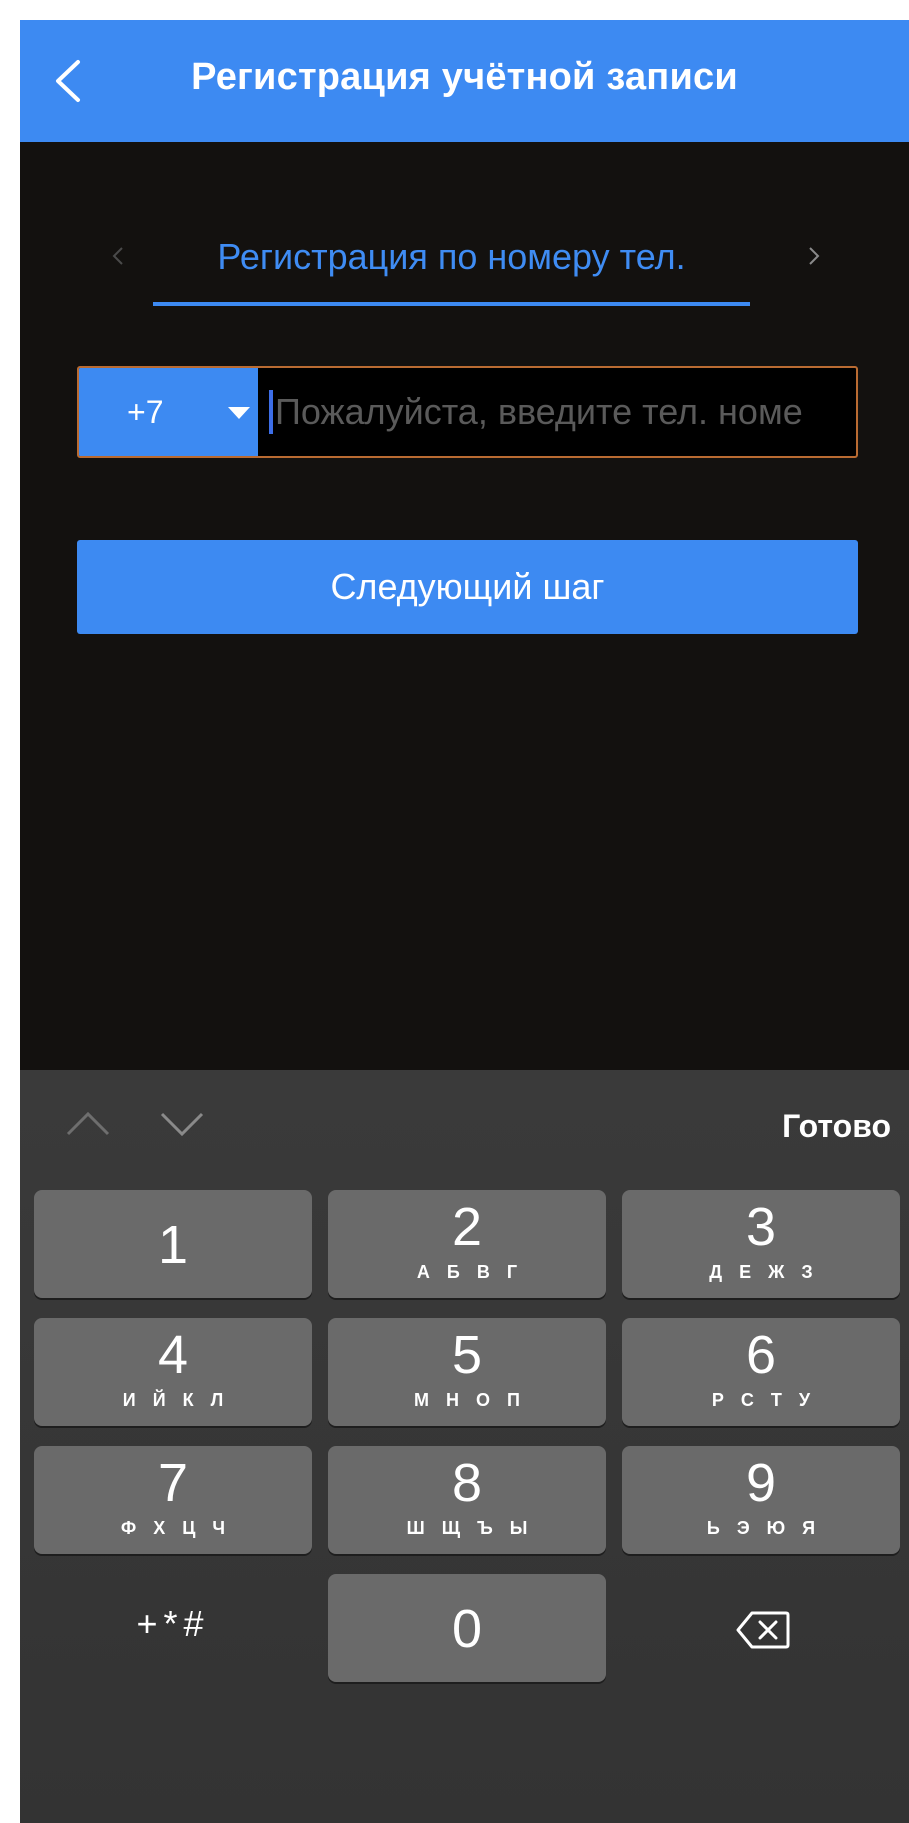  I want to click on keyboard-done-button: Готово, so click(836, 1126).